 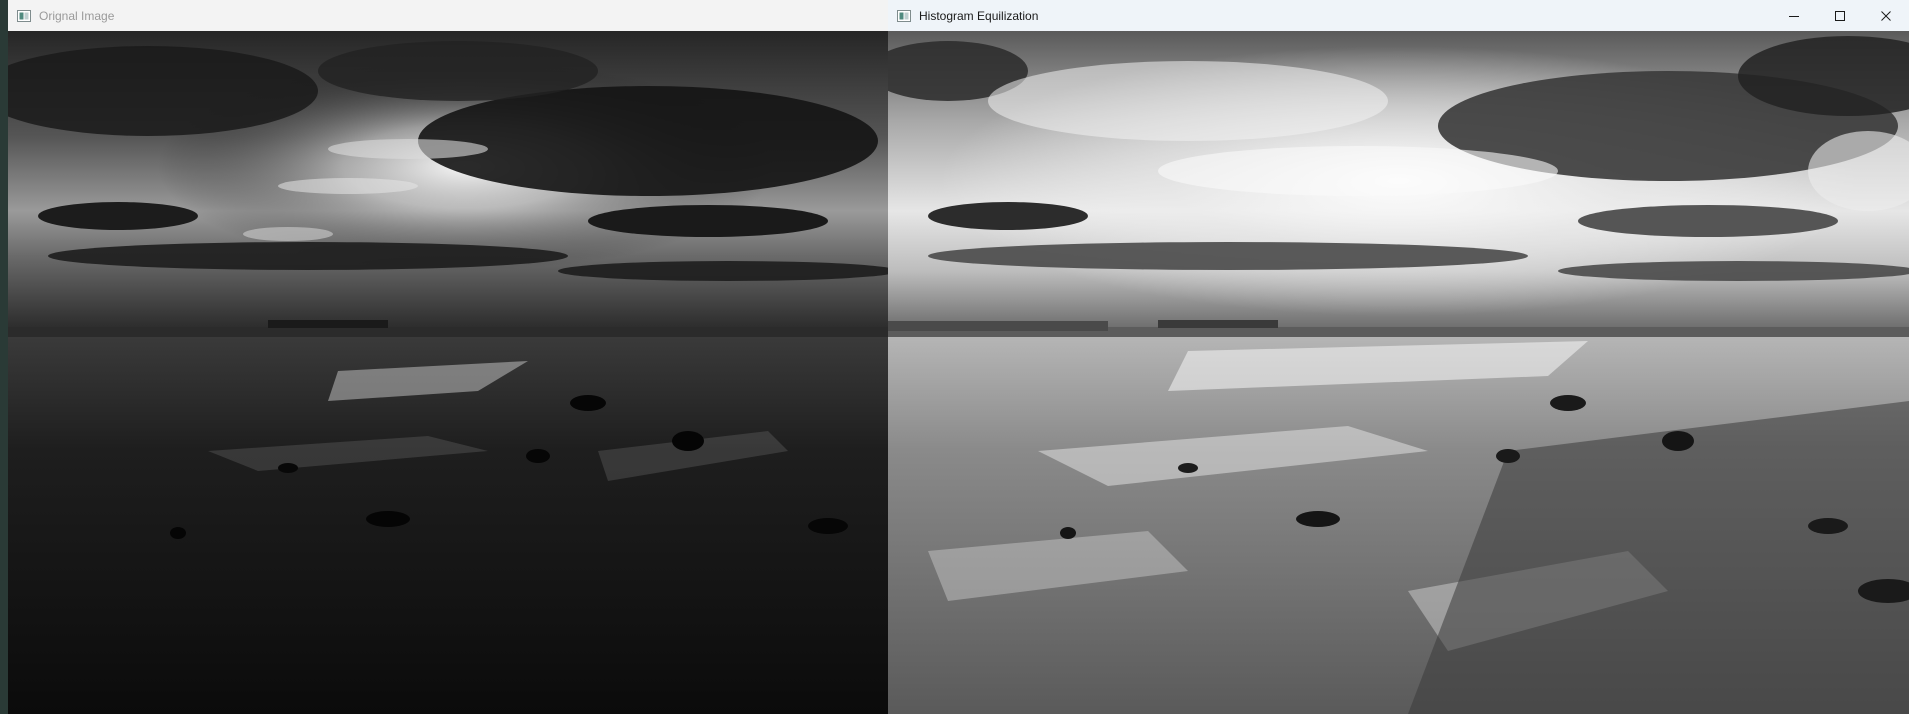 I want to click on maximize-icon, so click(x=1840, y=15).